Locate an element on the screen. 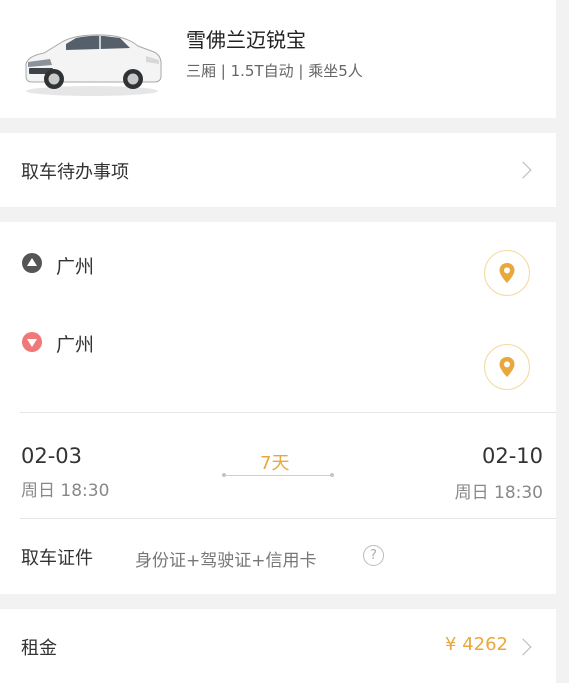  return-marker-icon is located at coordinates (32, 342).